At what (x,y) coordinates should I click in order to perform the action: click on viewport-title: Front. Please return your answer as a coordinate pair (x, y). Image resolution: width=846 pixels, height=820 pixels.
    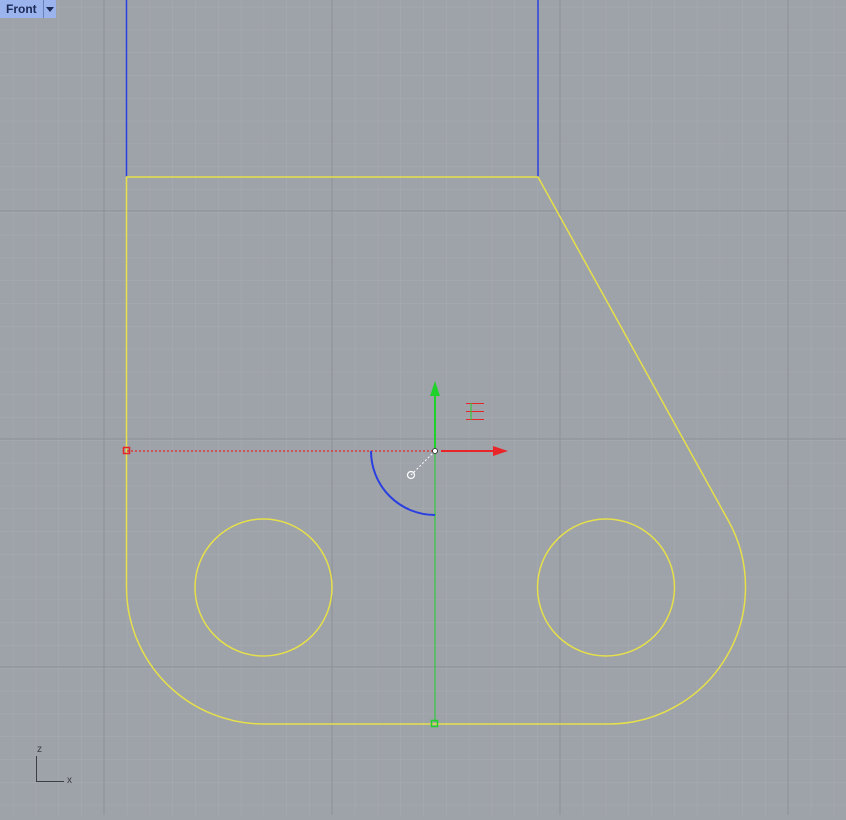
    Looking at the image, I should click on (22, 9).